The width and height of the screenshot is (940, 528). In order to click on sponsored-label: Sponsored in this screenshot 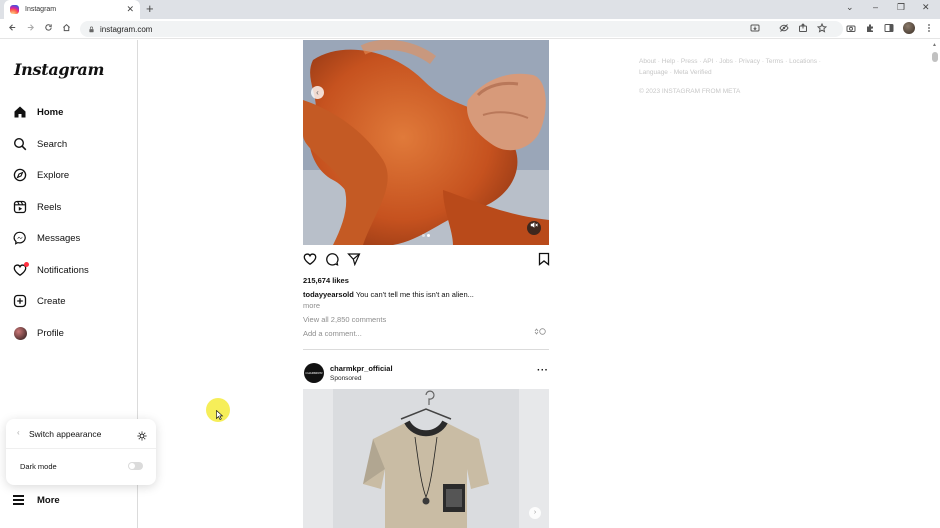, I will do `click(345, 378)`.